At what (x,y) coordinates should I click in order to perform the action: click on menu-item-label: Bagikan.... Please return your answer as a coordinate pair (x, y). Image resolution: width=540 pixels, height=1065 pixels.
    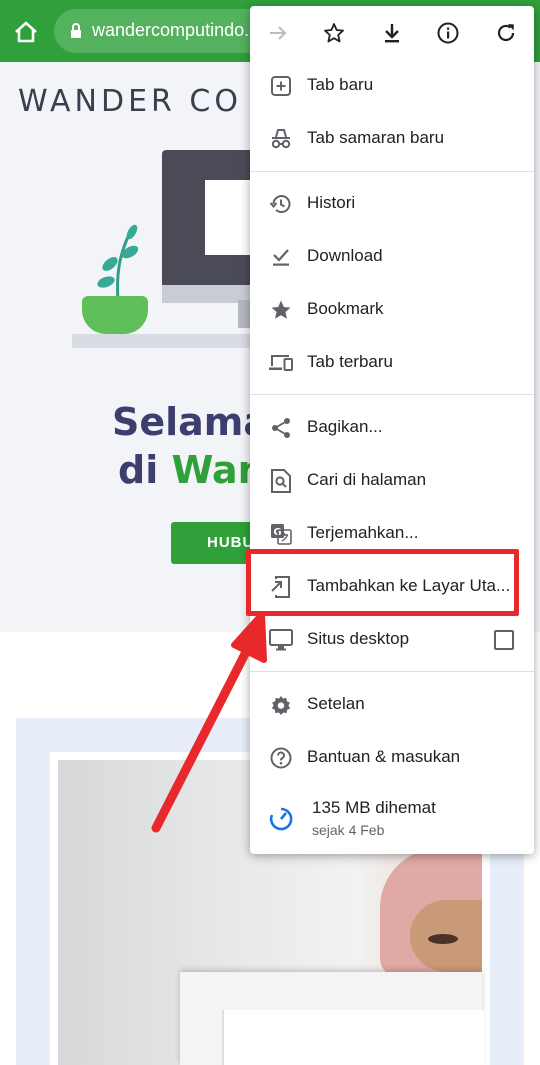
    Looking at the image, I should click on (345, 426).